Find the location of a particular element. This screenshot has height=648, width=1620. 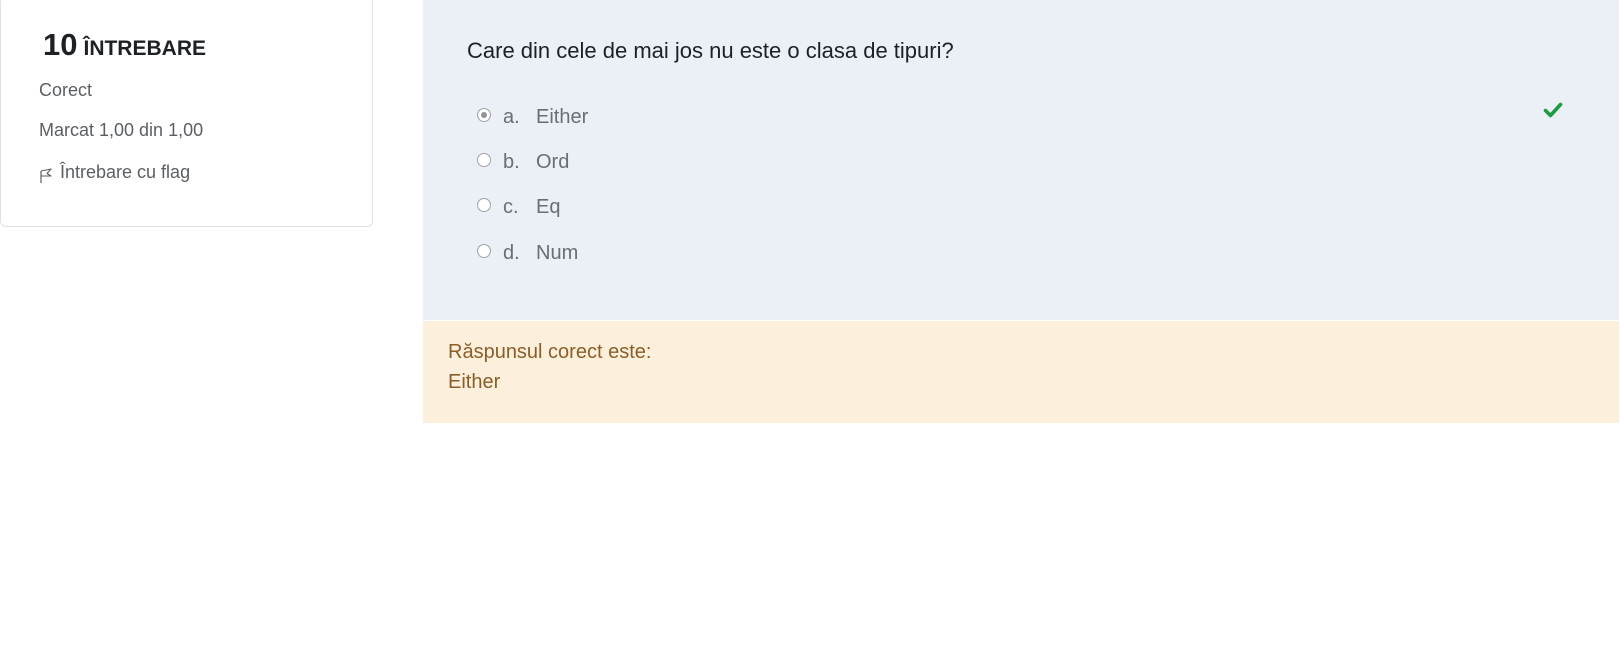

option-text: Num is located at coordinates (557, 252).